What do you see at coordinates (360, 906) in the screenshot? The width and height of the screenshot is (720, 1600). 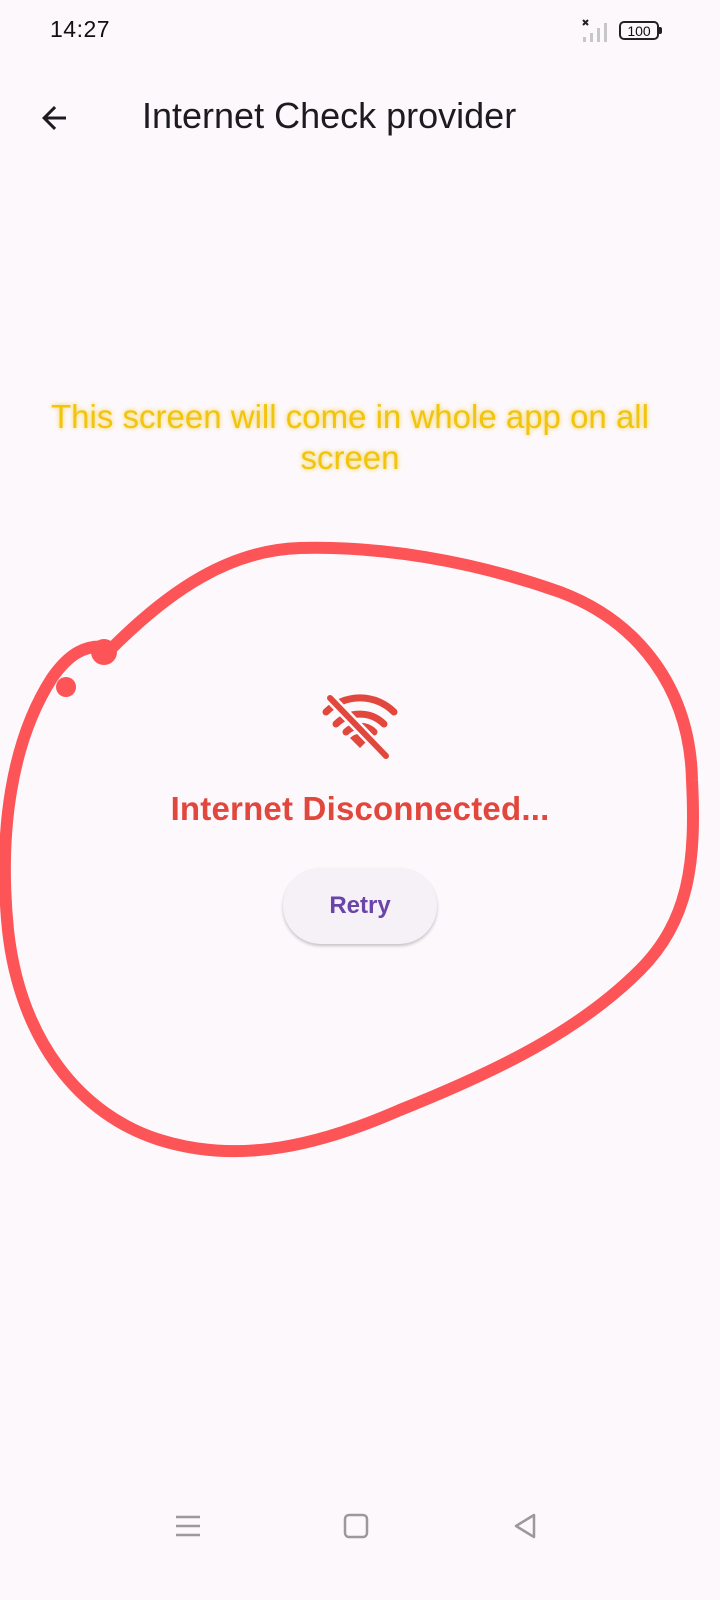 I see `retry-button: Retry` at bounding box center [360, 906].